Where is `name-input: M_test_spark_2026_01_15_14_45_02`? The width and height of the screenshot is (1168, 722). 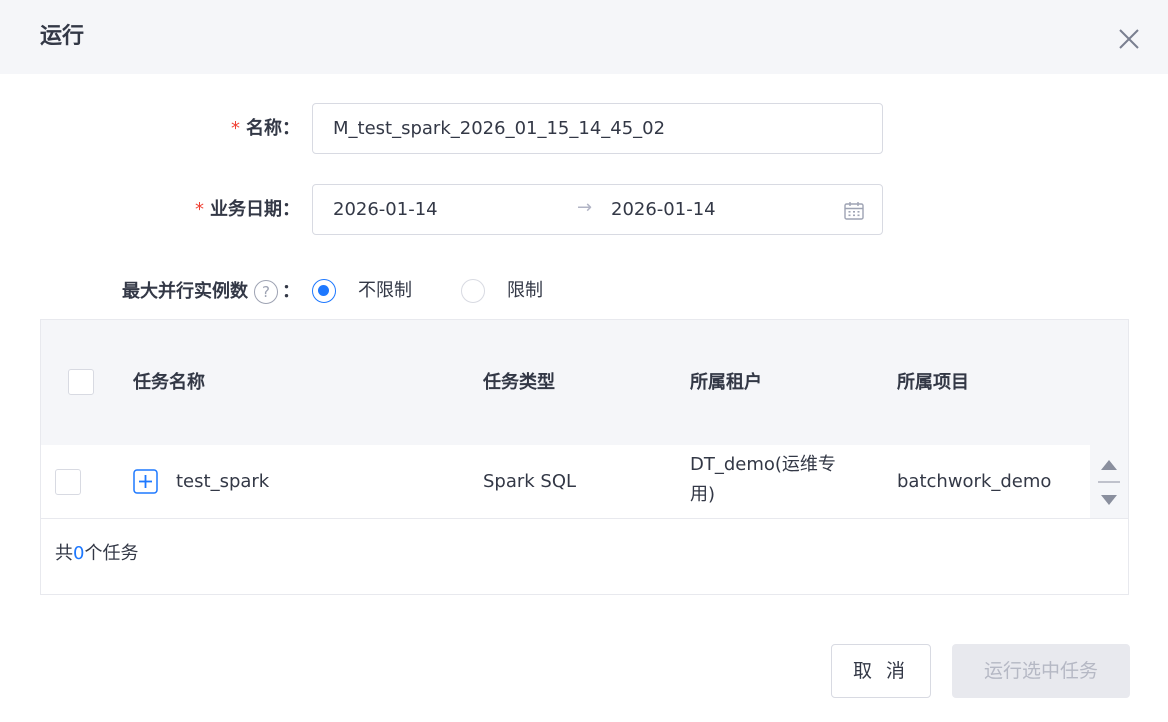 name-input: M_test_spark_2026_01_15_14_45_02 is located at coordinates (597, 128).